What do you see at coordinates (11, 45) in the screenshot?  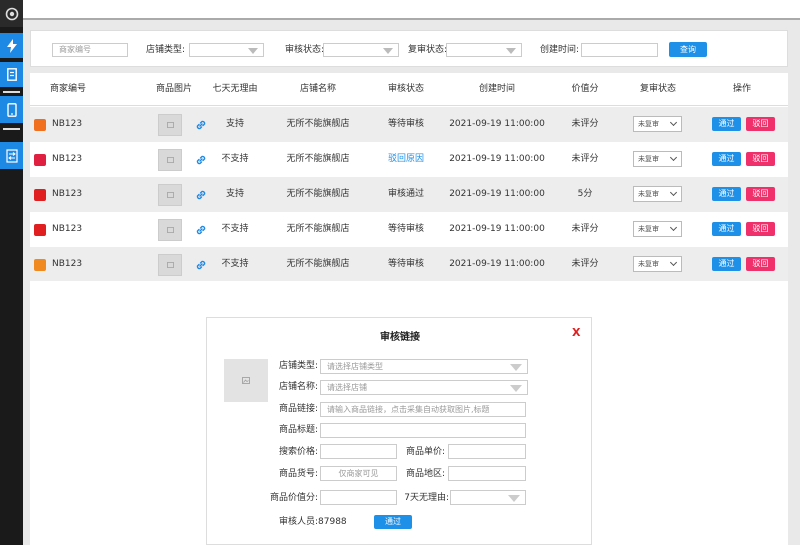 I see `lightning-icon` at bounding box center [11, 45].